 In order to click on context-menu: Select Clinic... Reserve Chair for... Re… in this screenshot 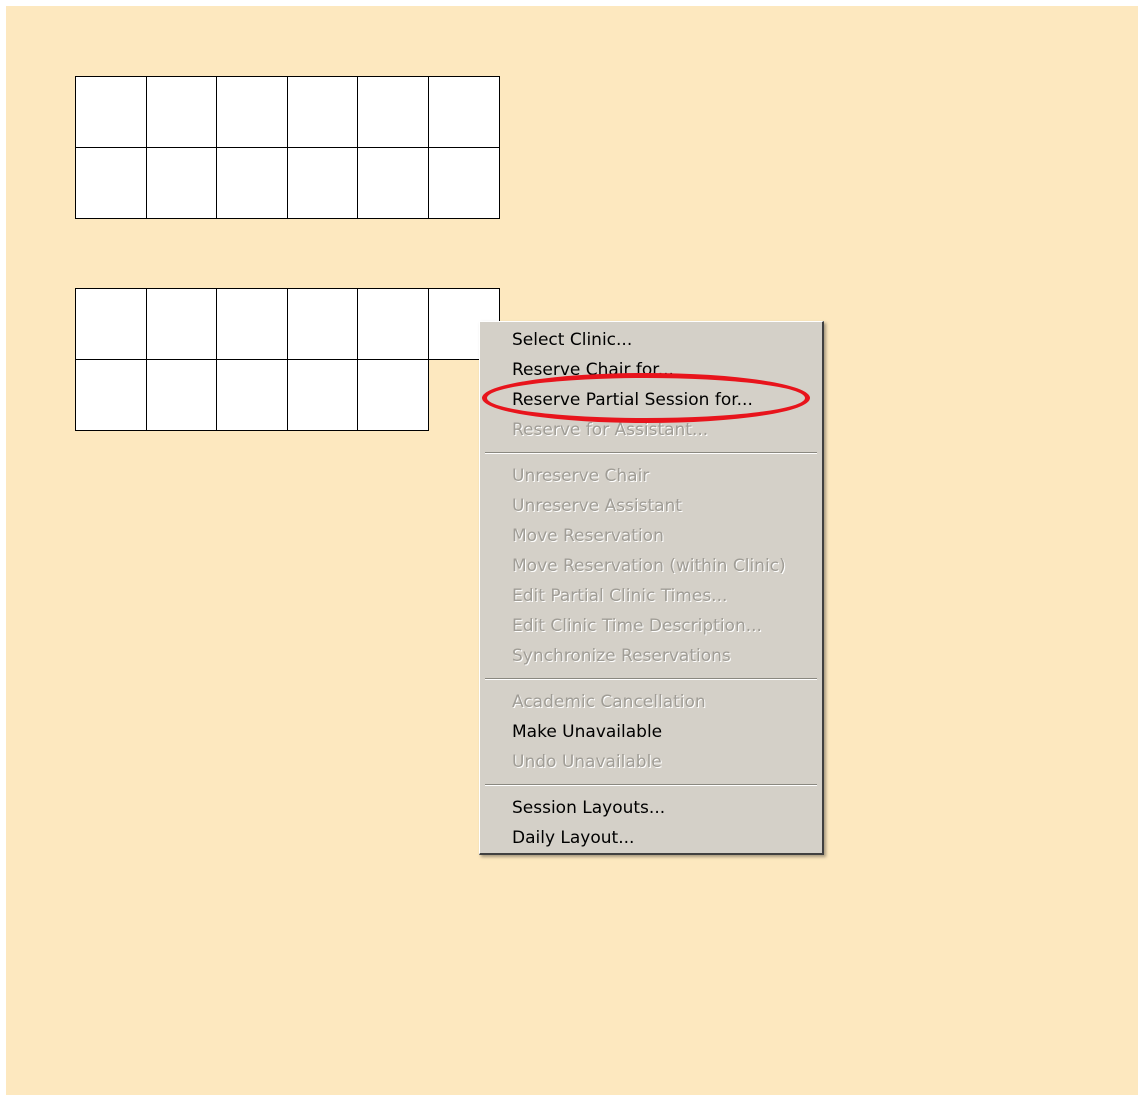, I will do `click(651, 588)`.